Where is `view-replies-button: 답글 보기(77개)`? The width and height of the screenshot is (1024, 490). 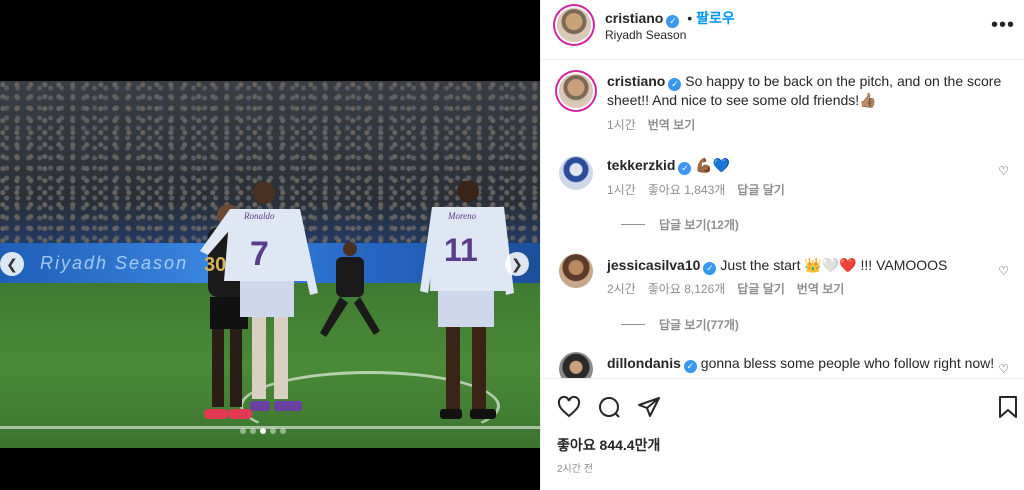
view-replies-button: 답글 보기(77개) is located at coordinates (680, 324).